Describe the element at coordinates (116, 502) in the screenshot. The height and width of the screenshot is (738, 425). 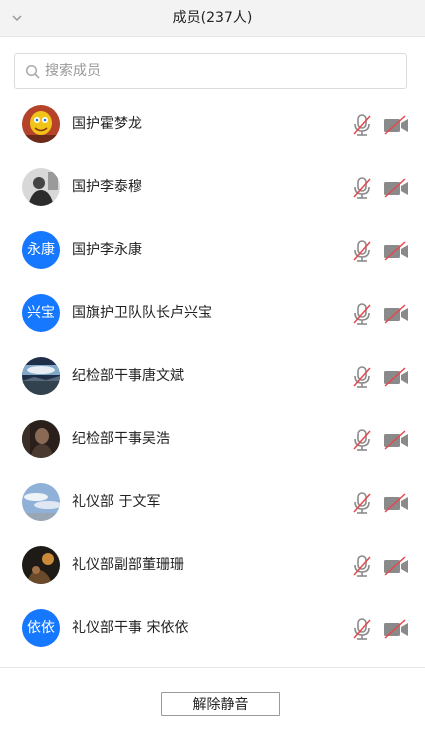
I see `member-name: 礼仪部 于文军` at that location.